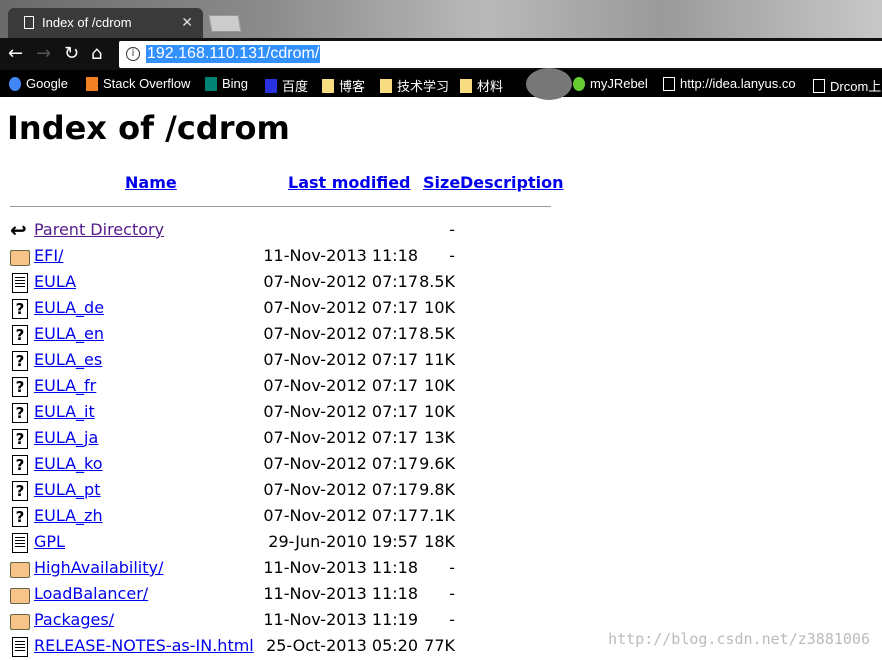 The height and width of the screenshot is (660, 882). I want to click on file-size: 13K, so click(439, 437).